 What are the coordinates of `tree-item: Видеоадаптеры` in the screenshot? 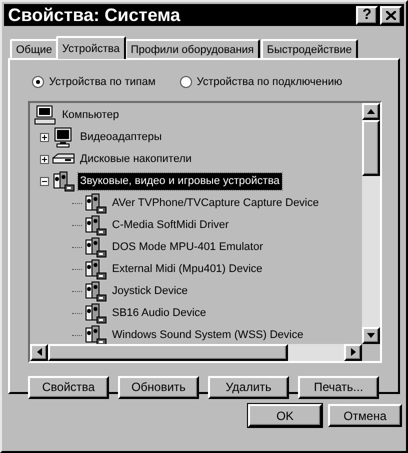 It's located at (121, 137).